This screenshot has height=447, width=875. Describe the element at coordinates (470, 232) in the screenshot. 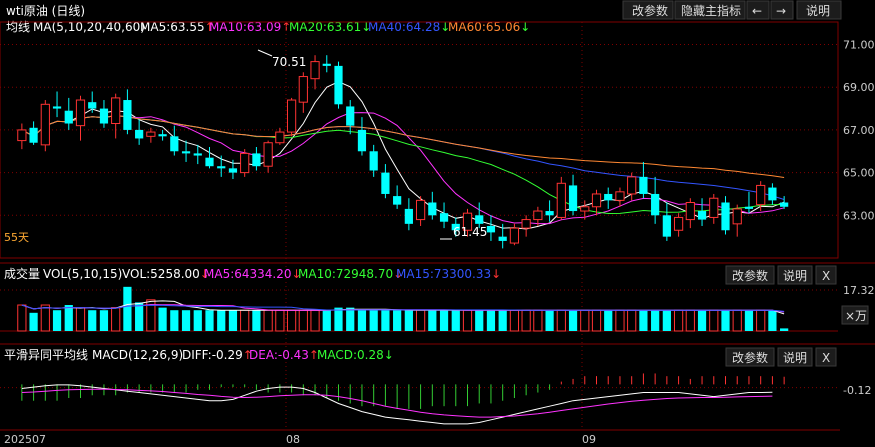

I see `low-annotation: 61.45` at that location.